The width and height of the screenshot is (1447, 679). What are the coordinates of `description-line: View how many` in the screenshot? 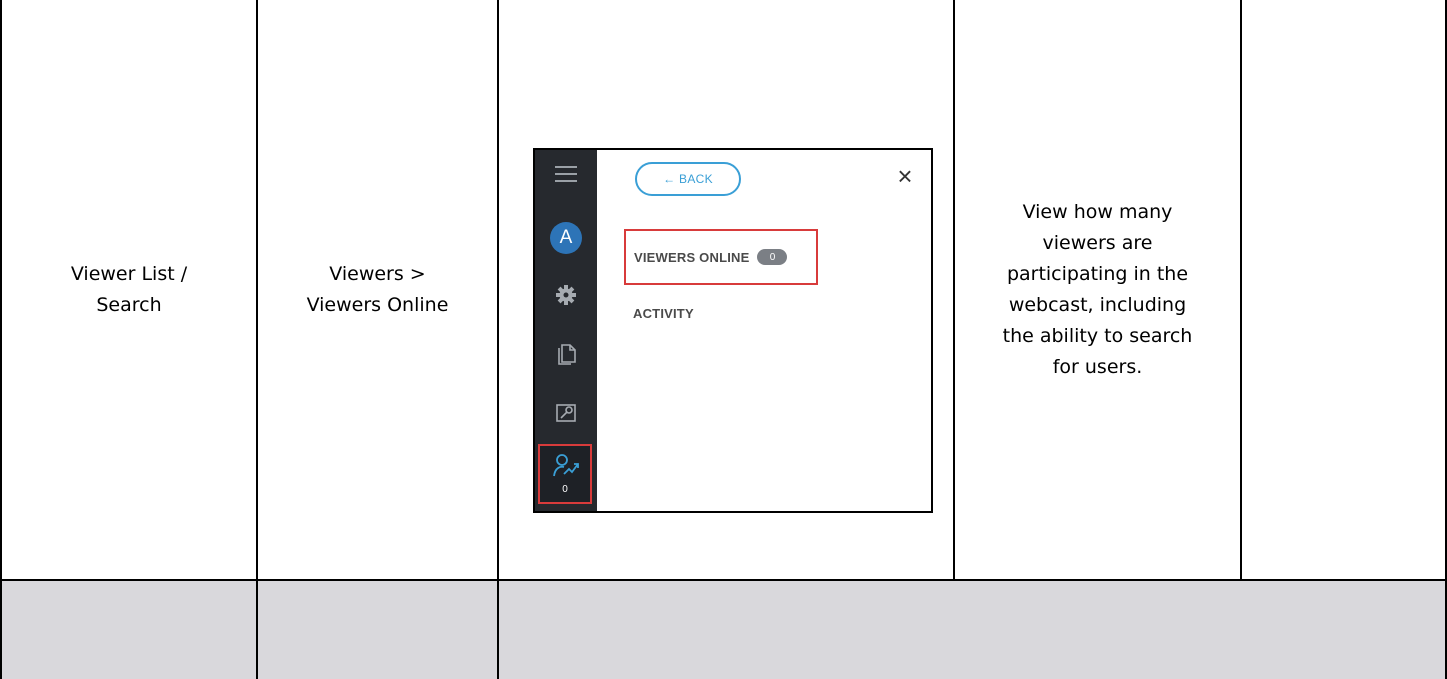 It's located at (1097, 211).